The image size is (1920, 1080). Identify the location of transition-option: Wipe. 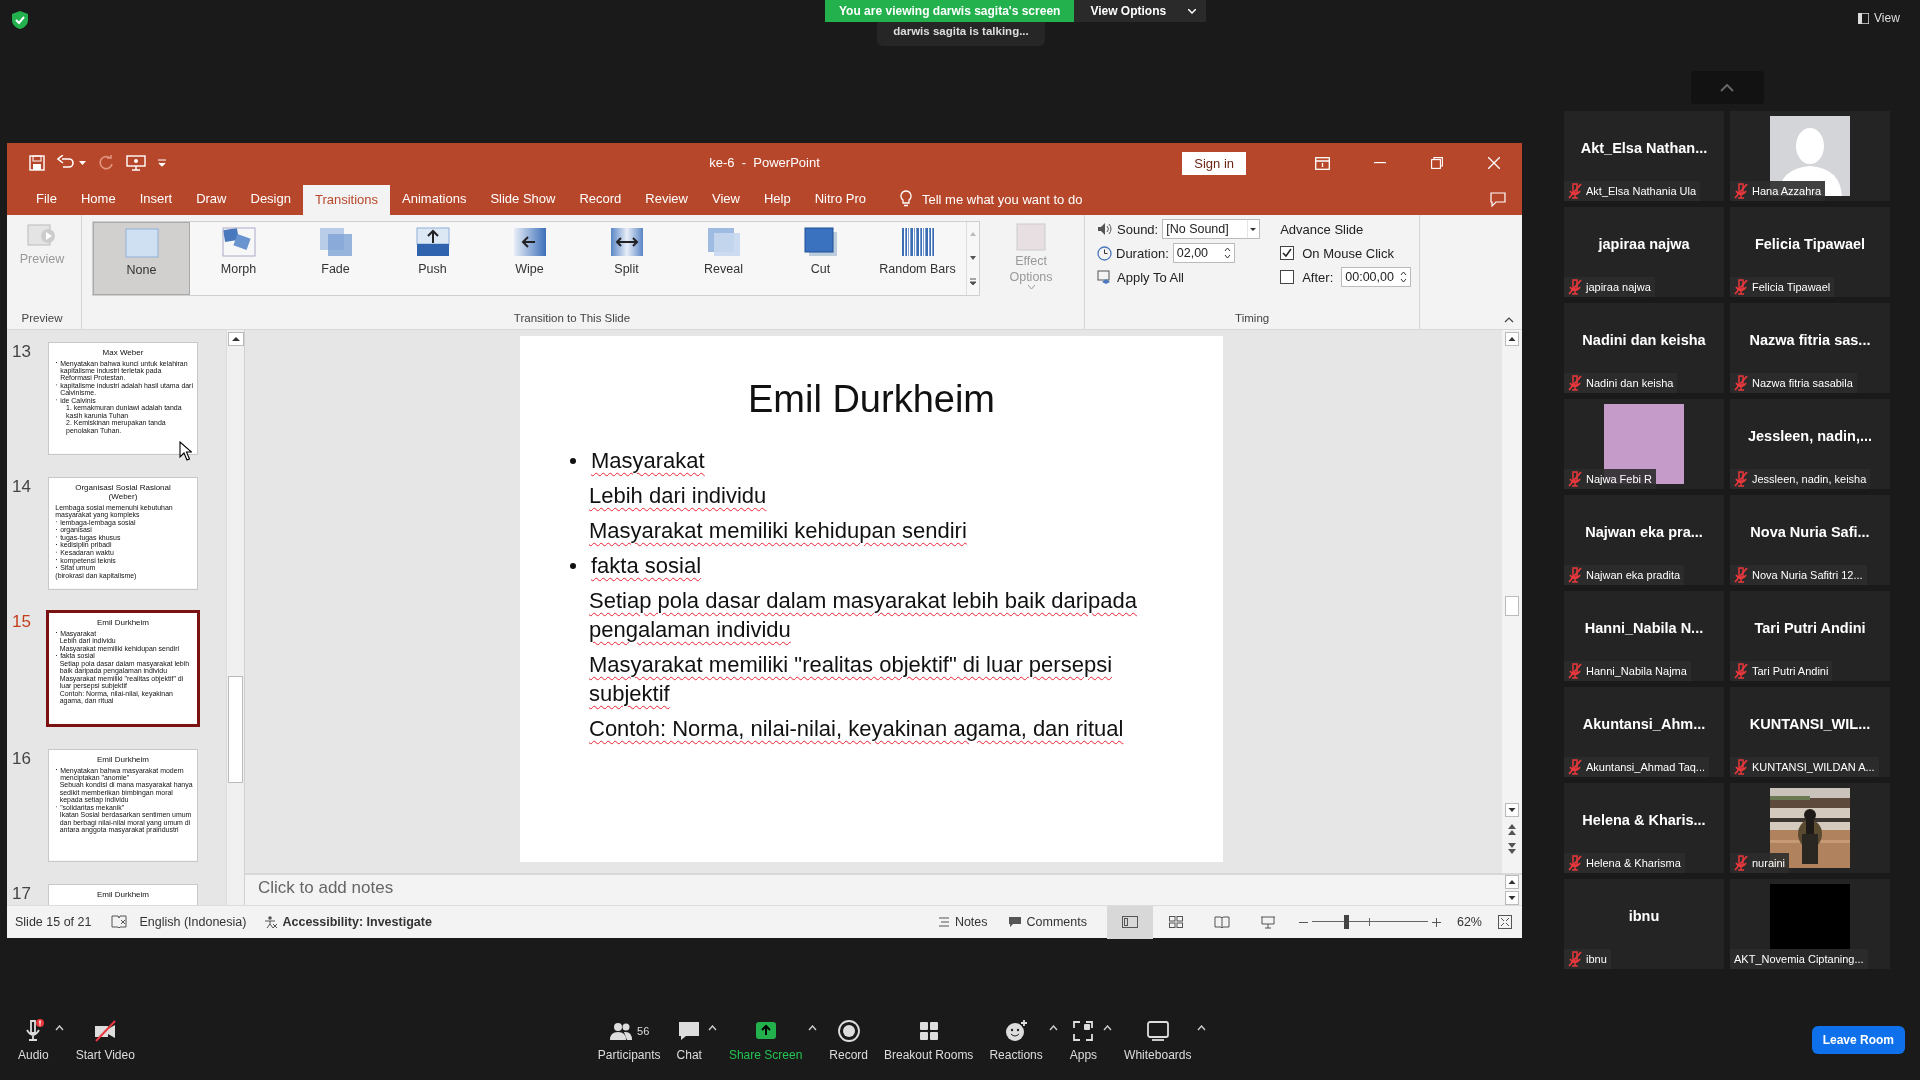
(529, 258).